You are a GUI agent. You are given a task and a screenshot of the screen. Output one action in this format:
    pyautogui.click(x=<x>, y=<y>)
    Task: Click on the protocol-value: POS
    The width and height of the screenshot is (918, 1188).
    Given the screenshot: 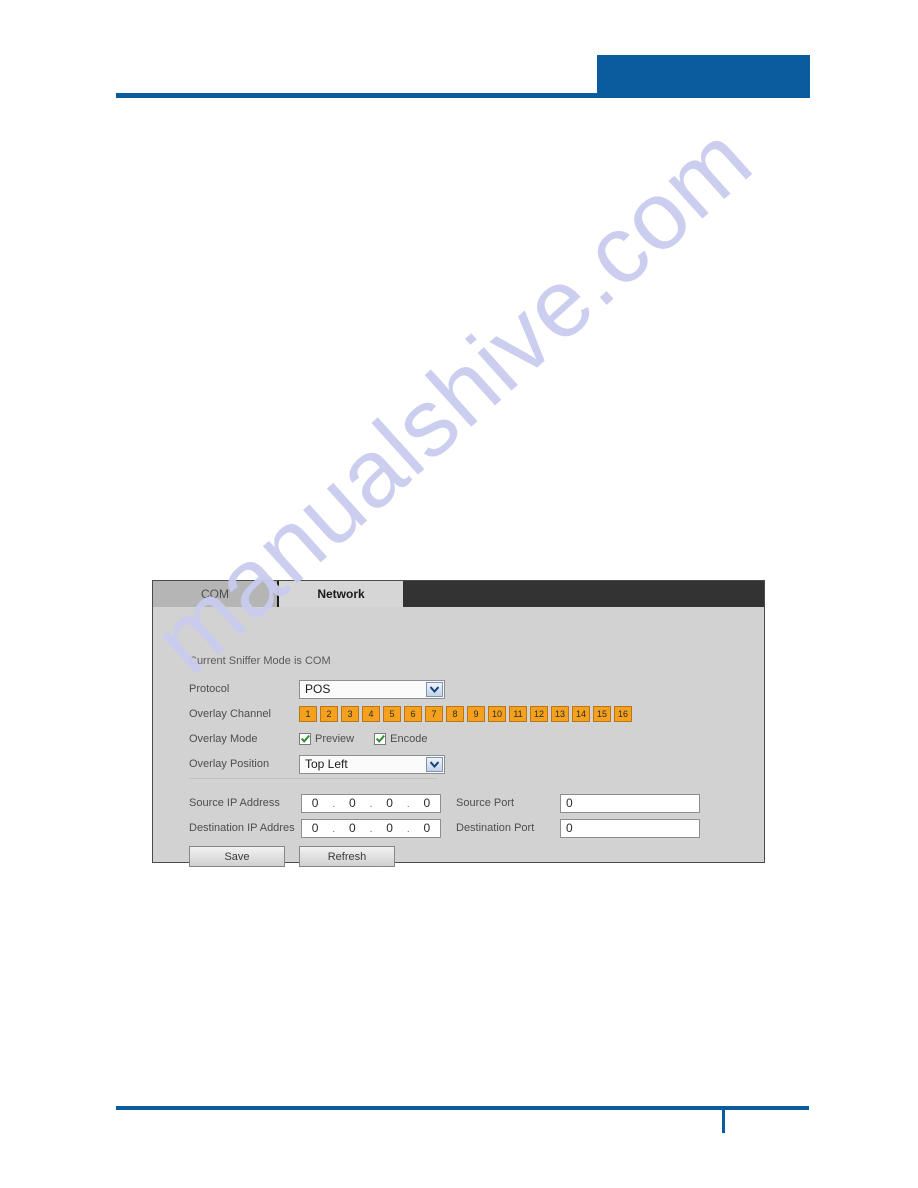 What is the action you would take?
    pyautogui.click(x=318, y=689)
    